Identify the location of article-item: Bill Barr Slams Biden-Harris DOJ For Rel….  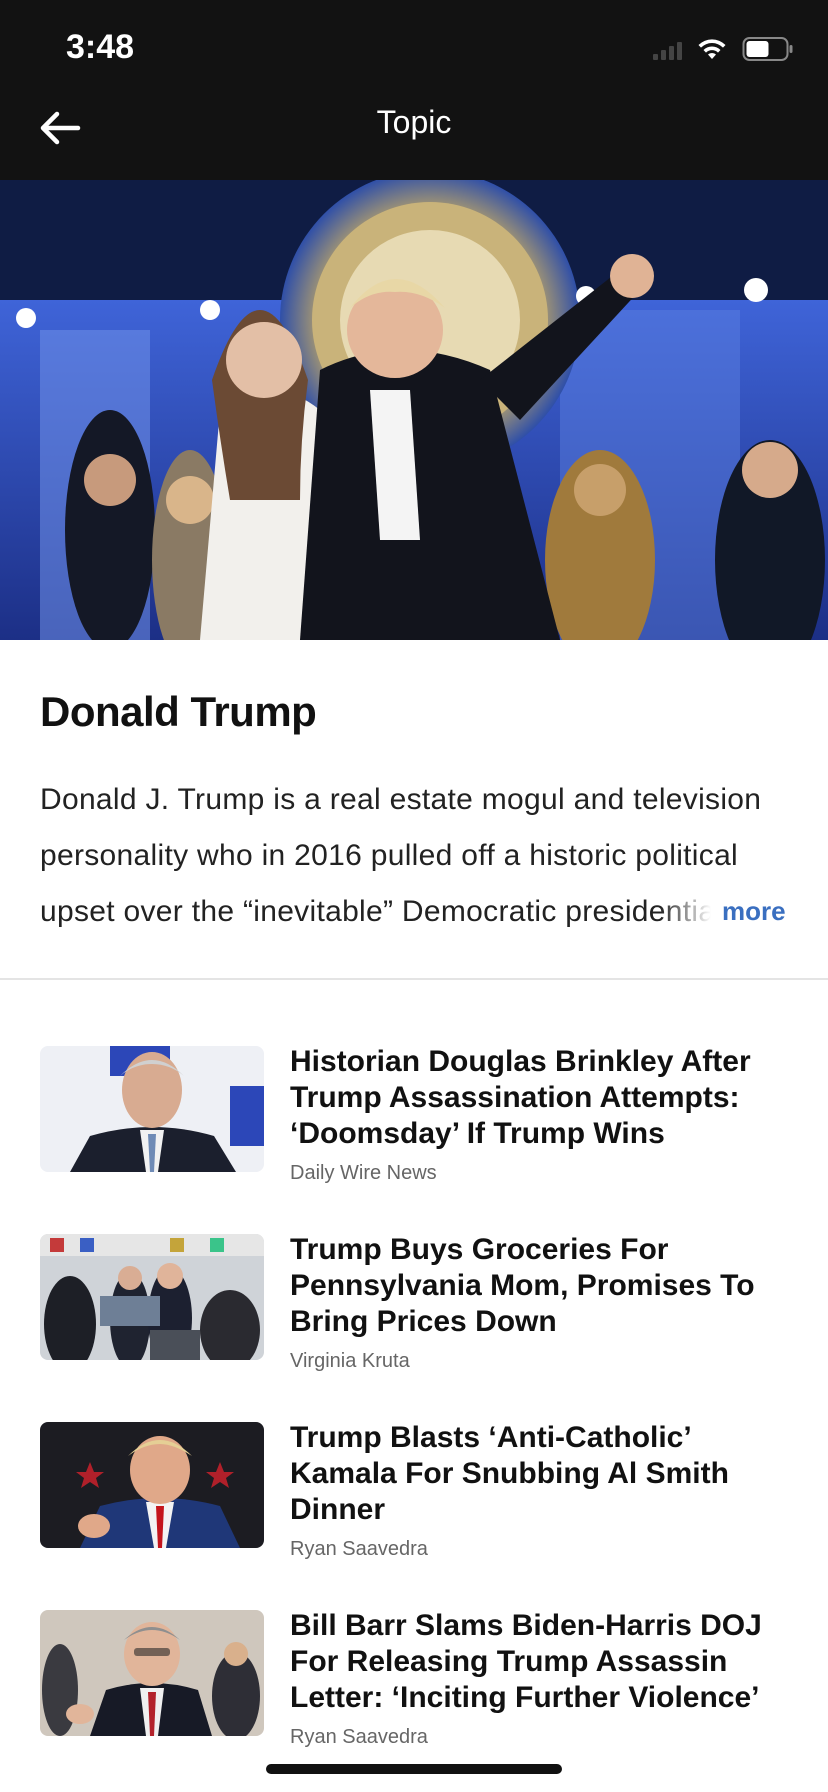
(418, 1678).